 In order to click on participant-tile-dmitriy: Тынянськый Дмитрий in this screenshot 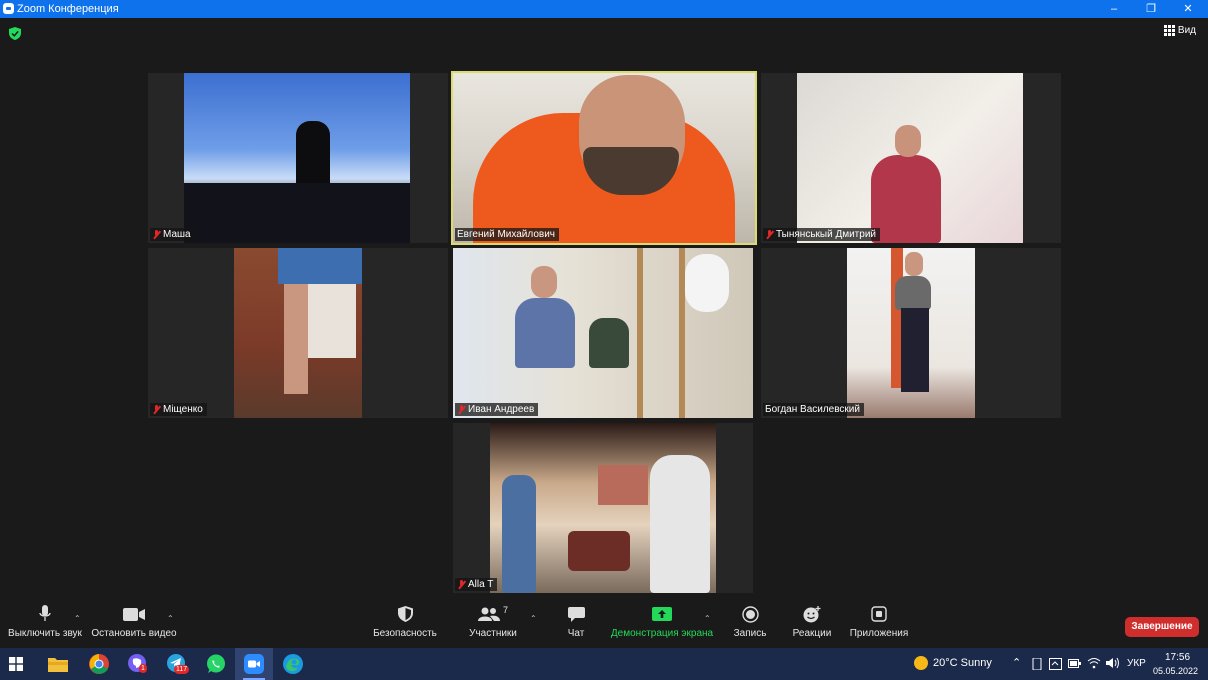, I will do `click(911, 158)`.